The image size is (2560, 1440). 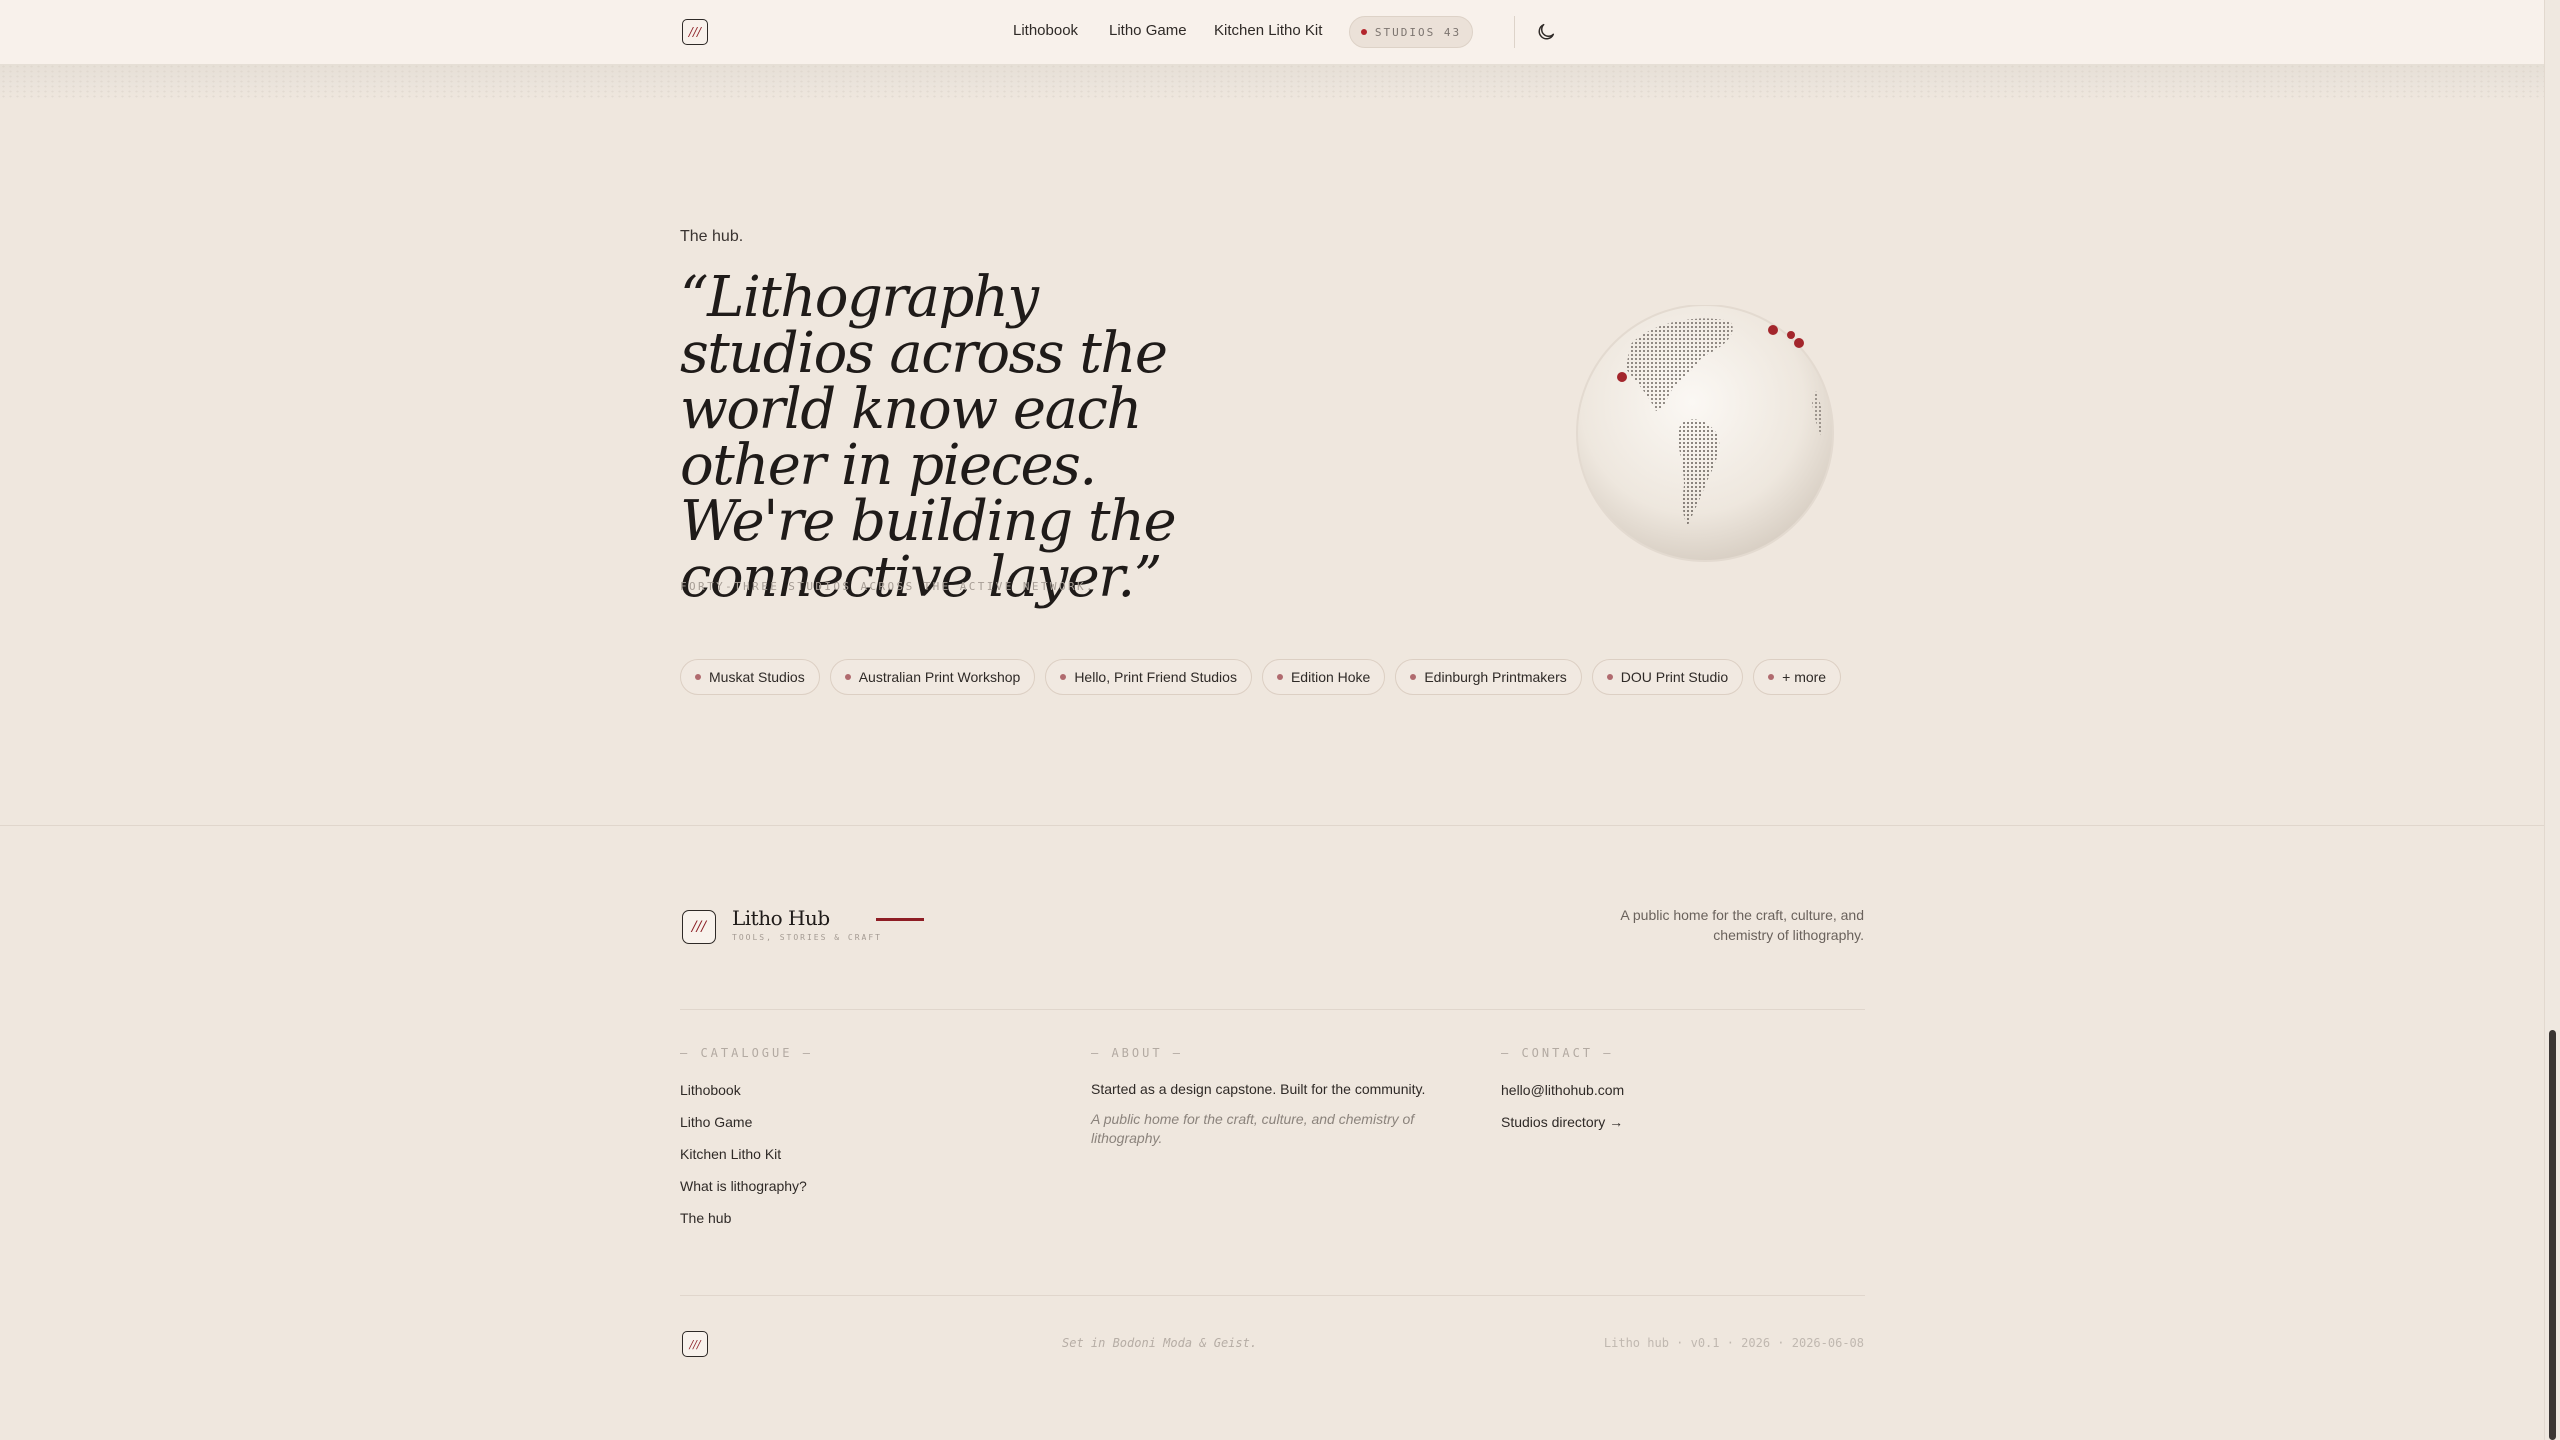 What do you see at coordinates (1268, 30) in the screenshot?
I see `nav-link-kitchen-litho-kit: Kitchen Litho Kit` at bounding box center [1268, 30].